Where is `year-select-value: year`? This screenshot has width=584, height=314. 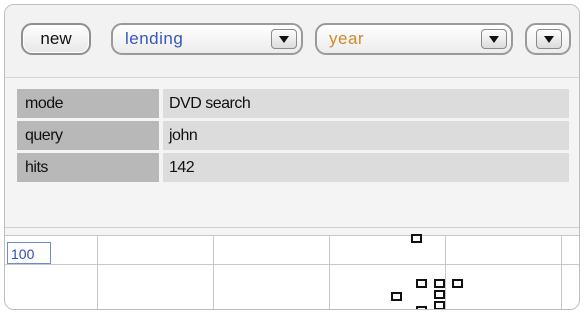
year-select-value: year is located at coordinates (347, 38).